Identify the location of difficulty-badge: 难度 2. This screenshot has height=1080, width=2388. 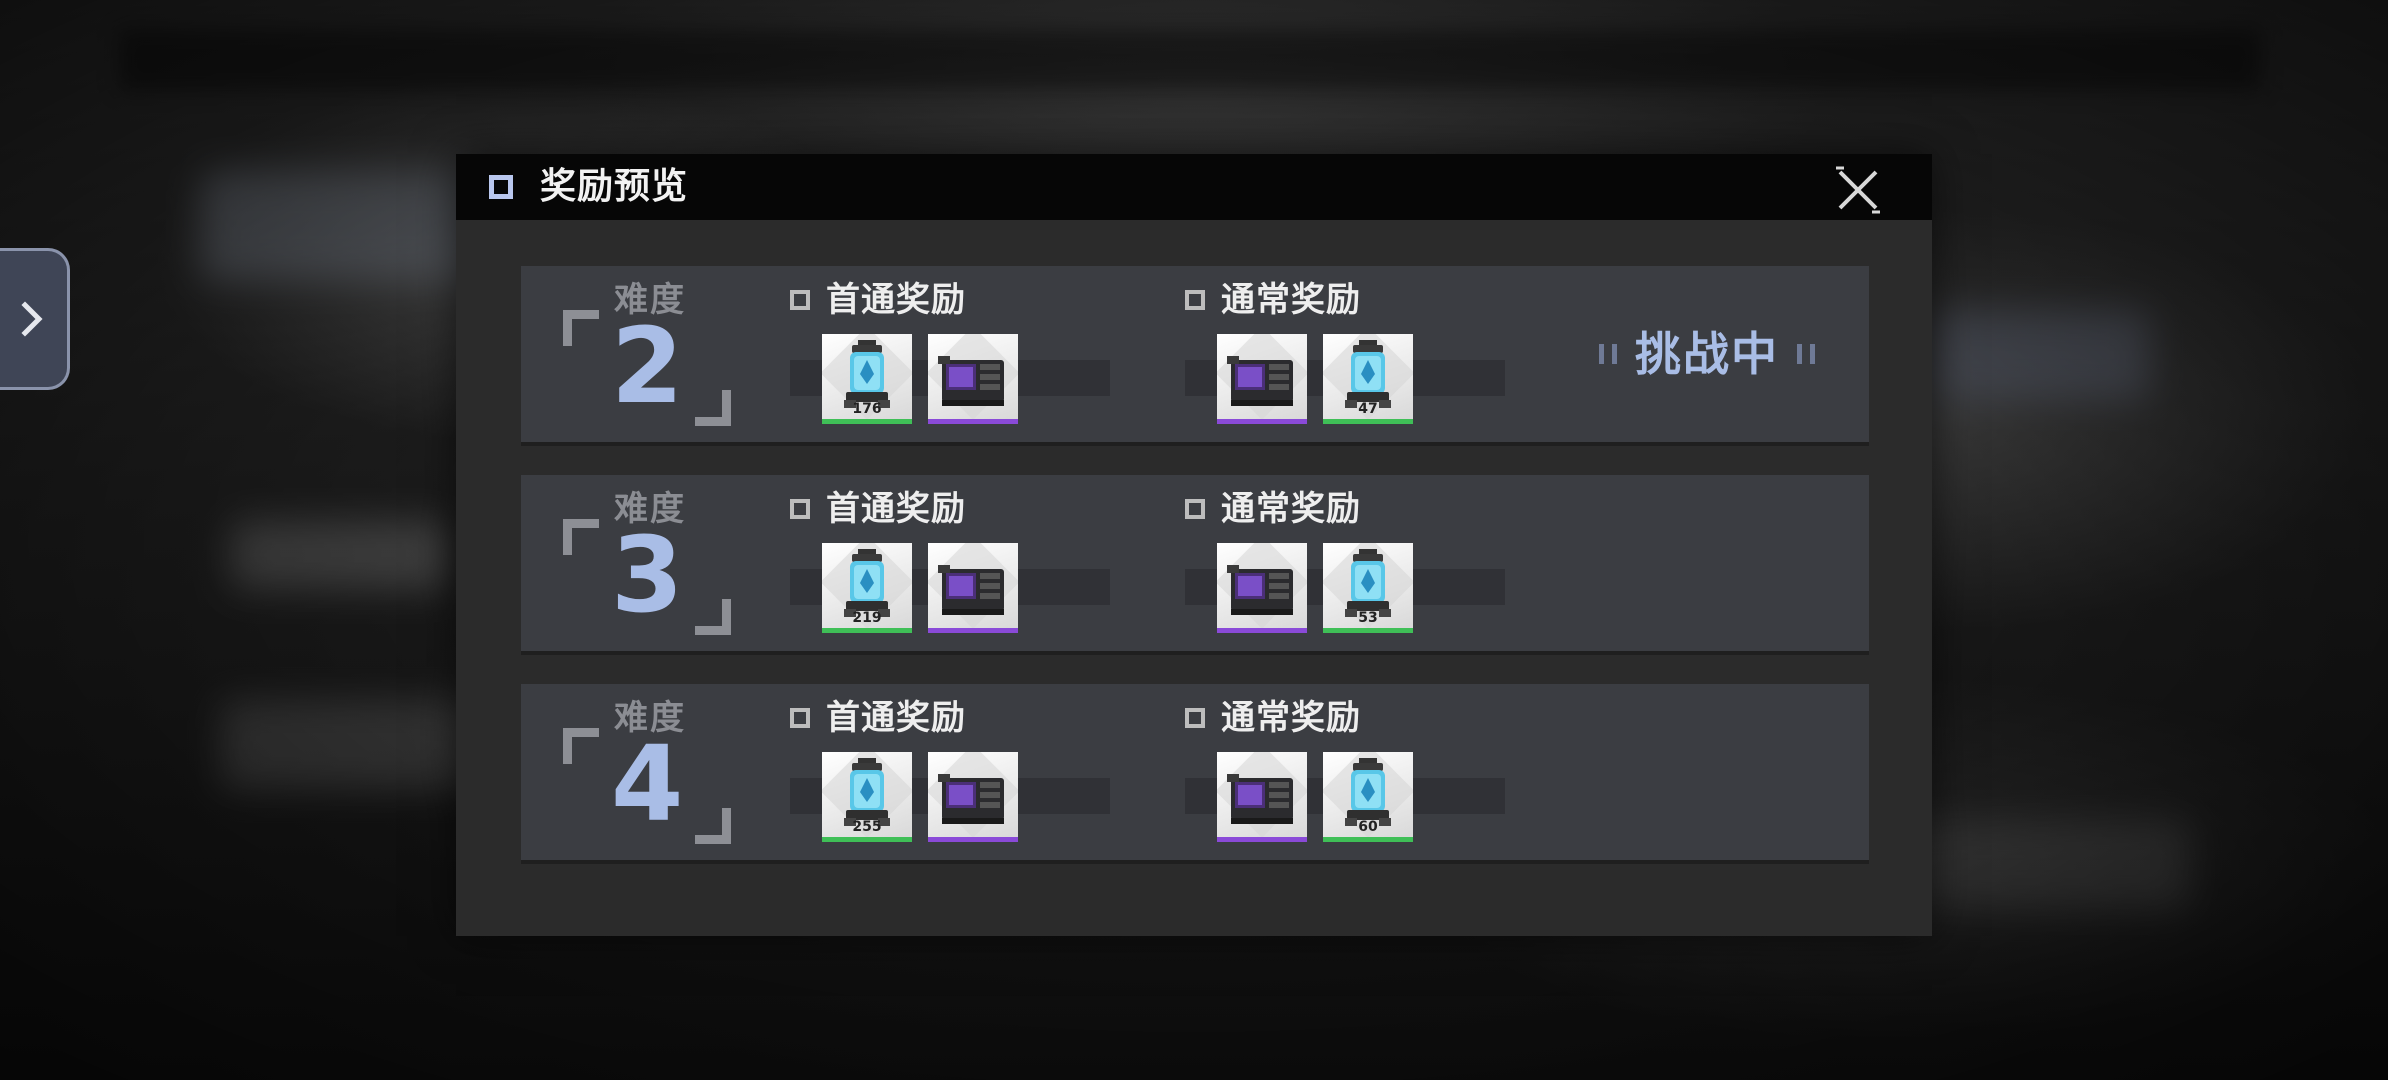
(641, 354).